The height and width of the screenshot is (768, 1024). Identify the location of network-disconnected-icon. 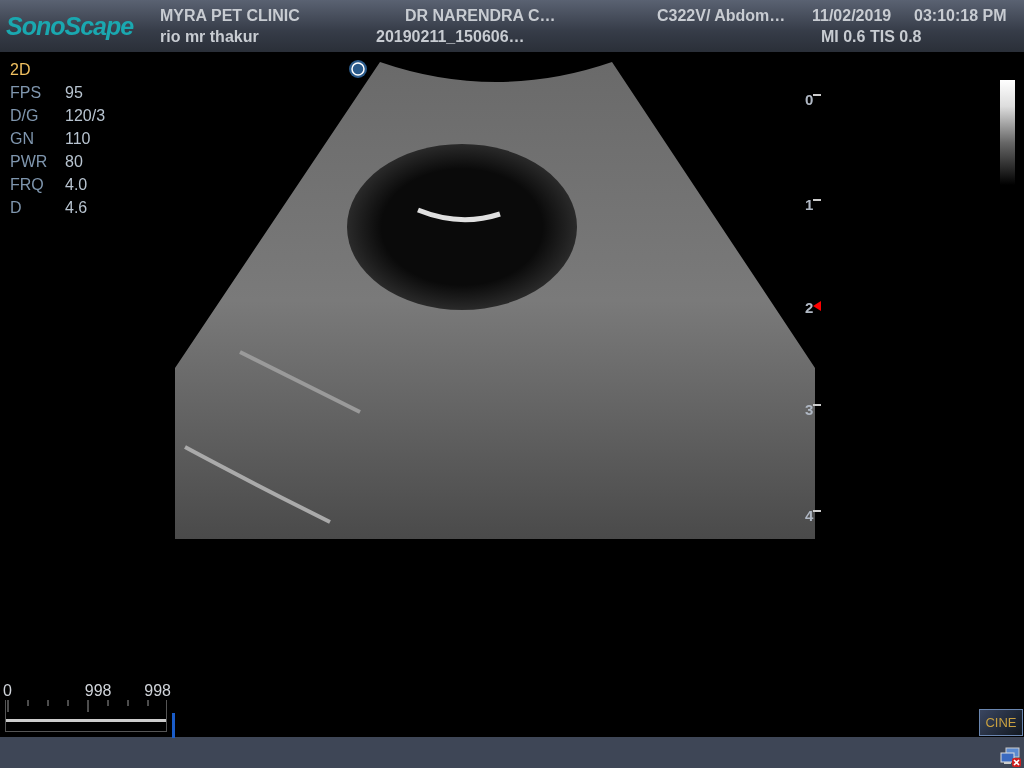
(1011, 757).